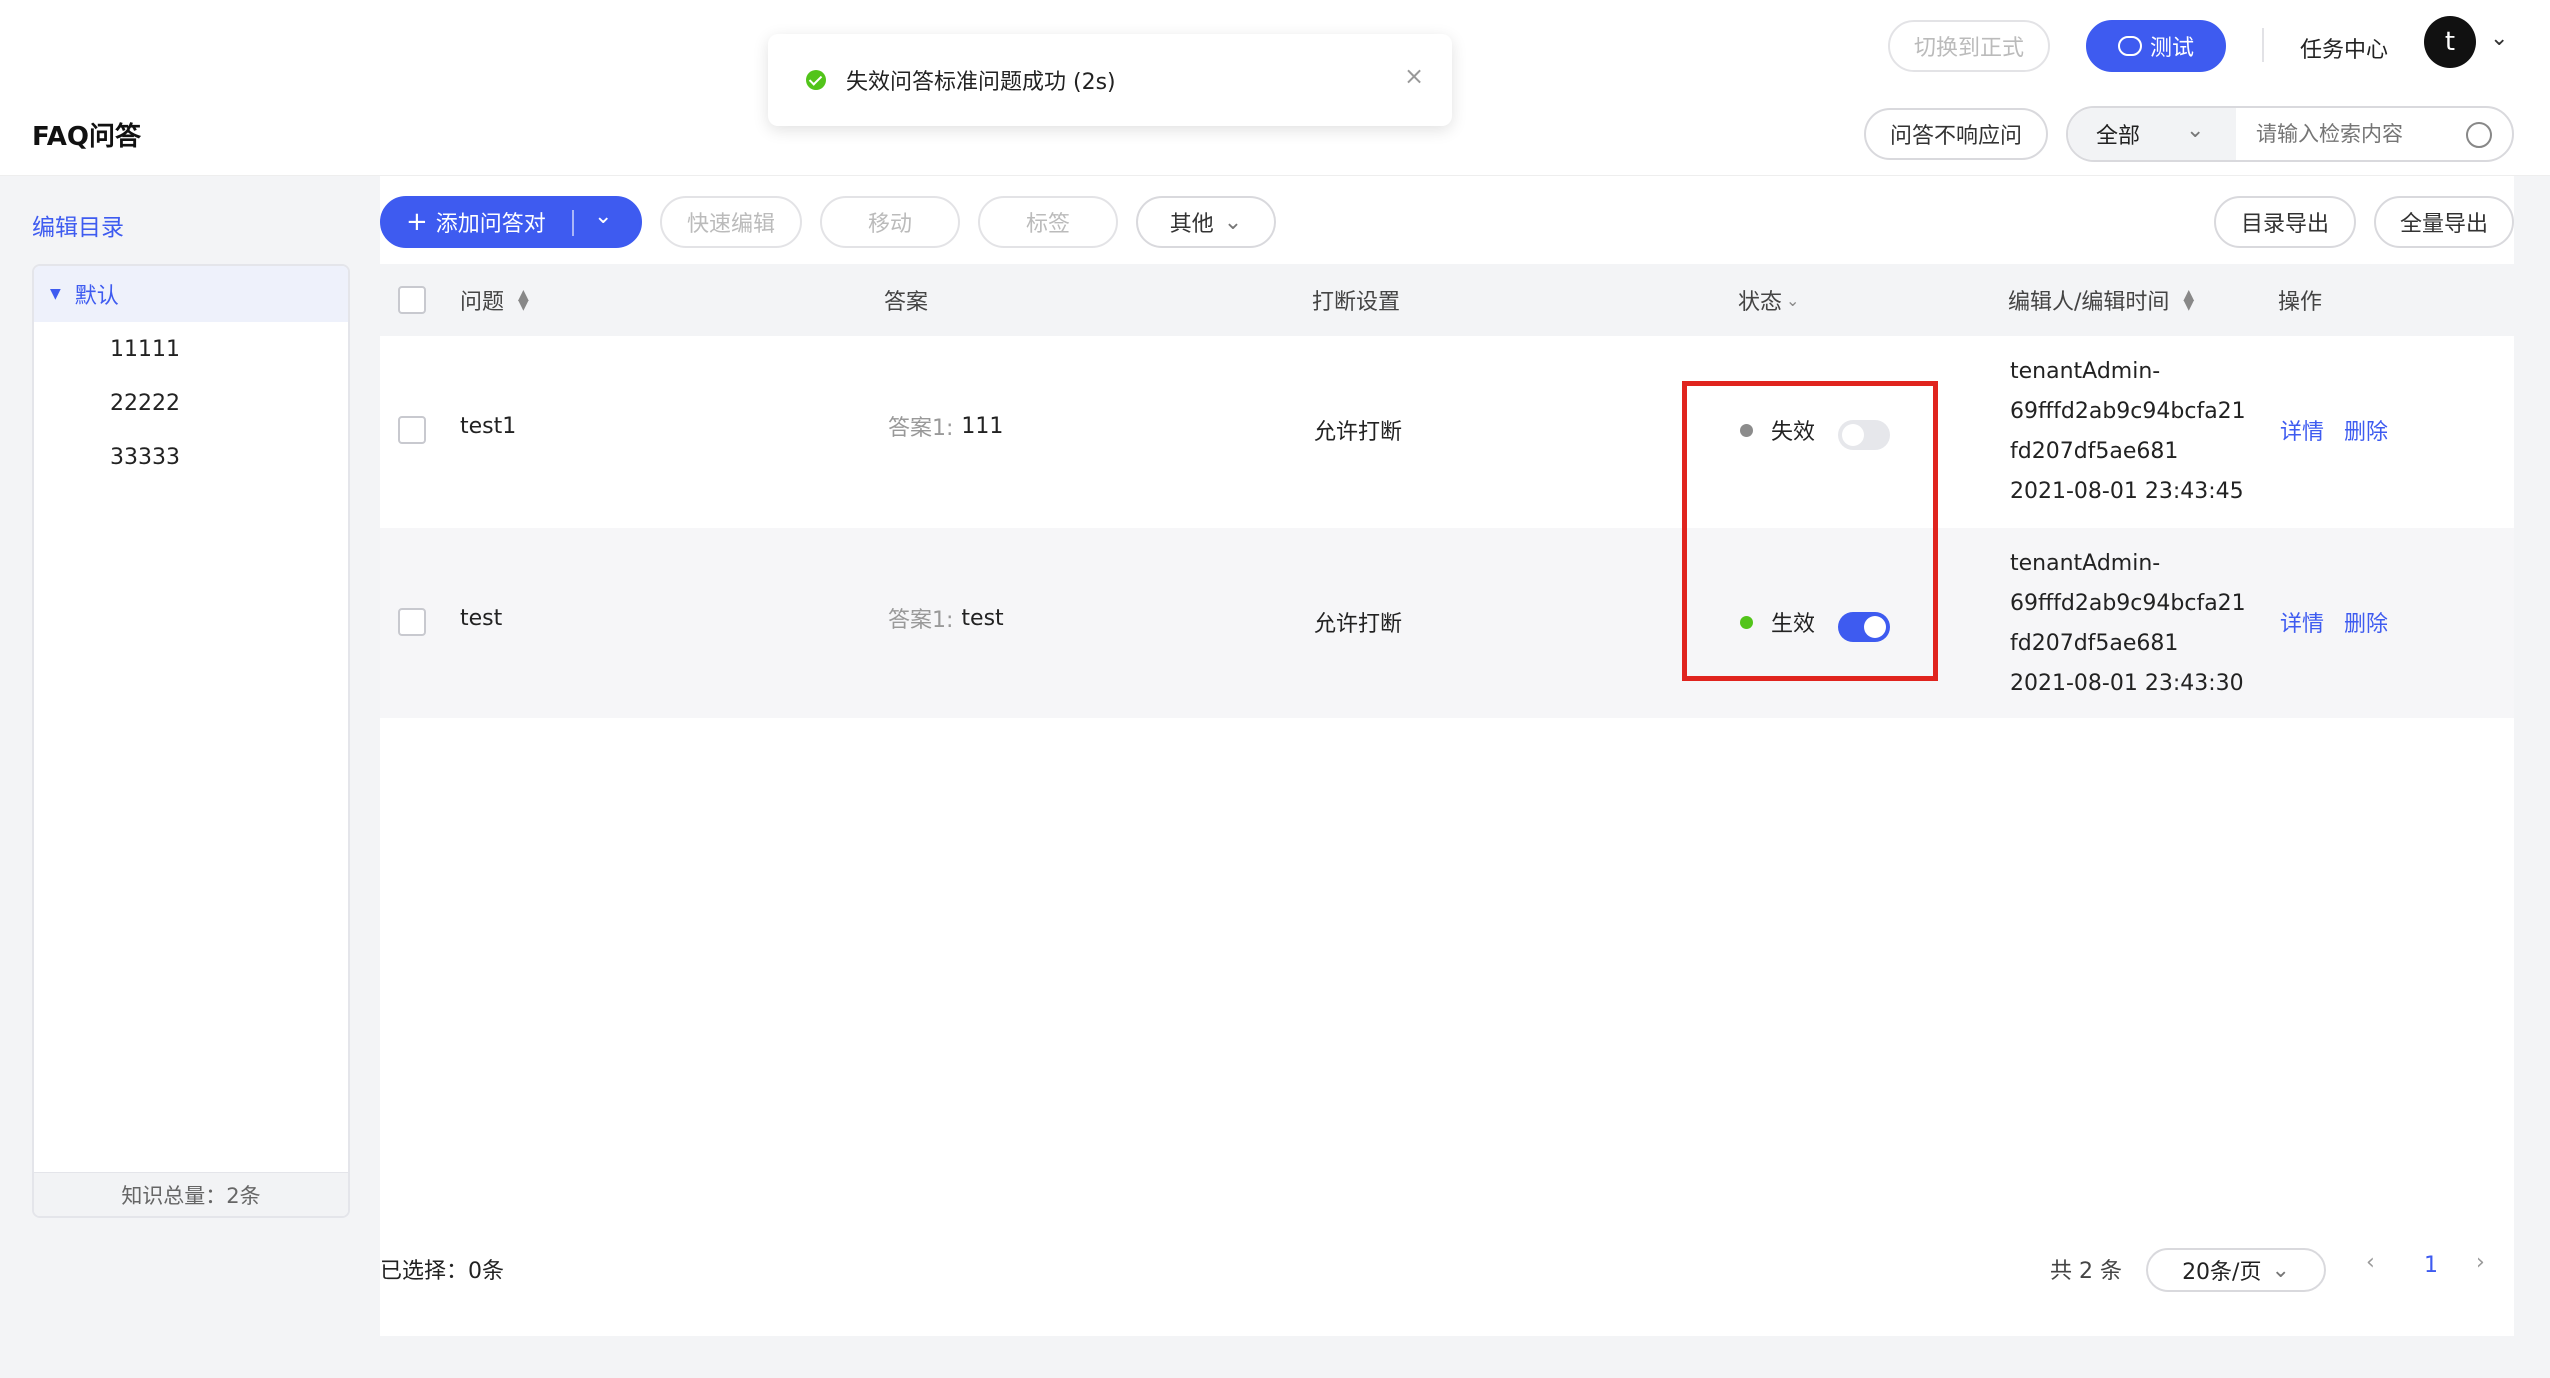 This screenshot has height=1378, width=2550. Describe the element at coordinates (55, 294) in the screenshot. I see `caret-down-icon: ▼` at that location.